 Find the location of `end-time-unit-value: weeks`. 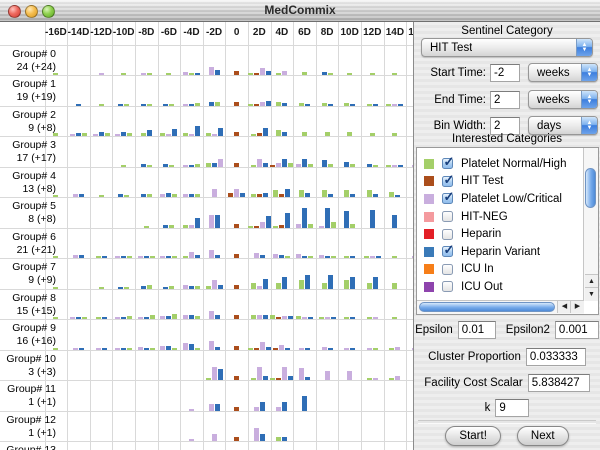

end-time-unit-value: weeks is located at coordinates (553, 99).